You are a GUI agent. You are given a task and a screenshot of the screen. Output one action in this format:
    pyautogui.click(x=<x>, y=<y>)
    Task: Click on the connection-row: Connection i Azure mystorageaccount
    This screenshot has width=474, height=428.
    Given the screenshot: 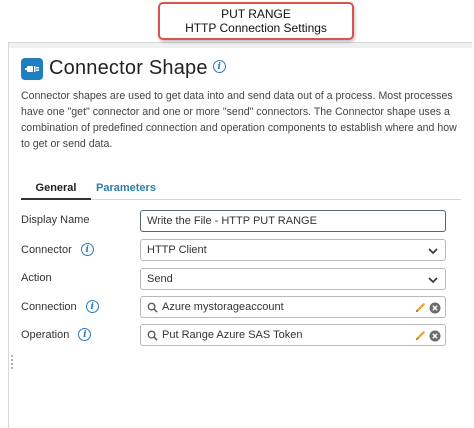 What is the action you would take?
    pyautogui.click(x=241, y=307)
    